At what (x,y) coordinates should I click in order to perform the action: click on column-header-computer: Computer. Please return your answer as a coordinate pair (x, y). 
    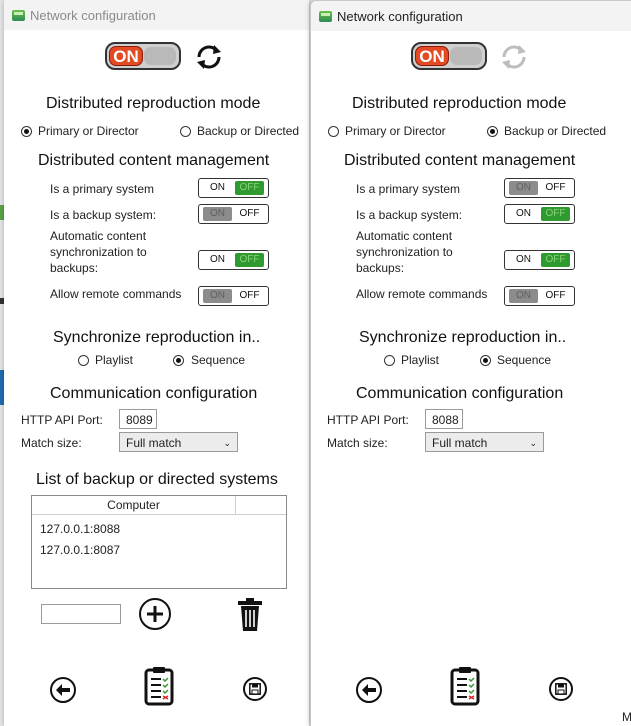
    Looking at the image, I should click on (134, 505).